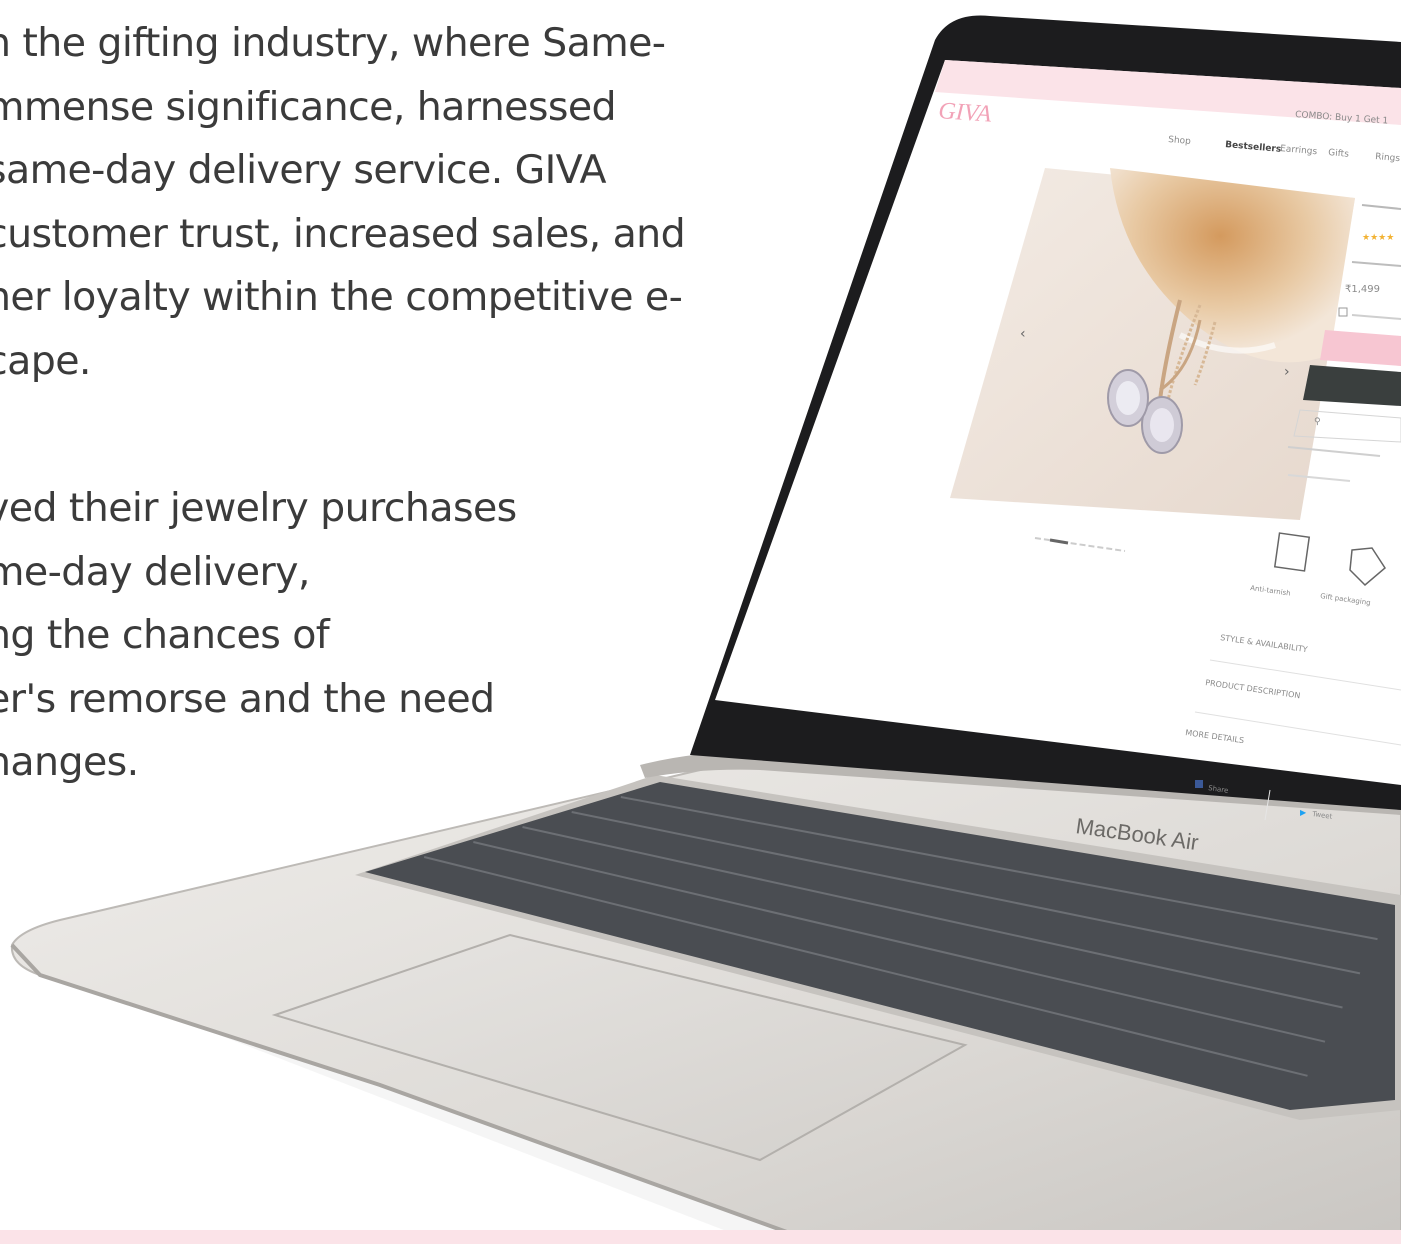 The image size is (1401, 1244). I want to click on nav-item-shop: Shop, so click(1180, 141).